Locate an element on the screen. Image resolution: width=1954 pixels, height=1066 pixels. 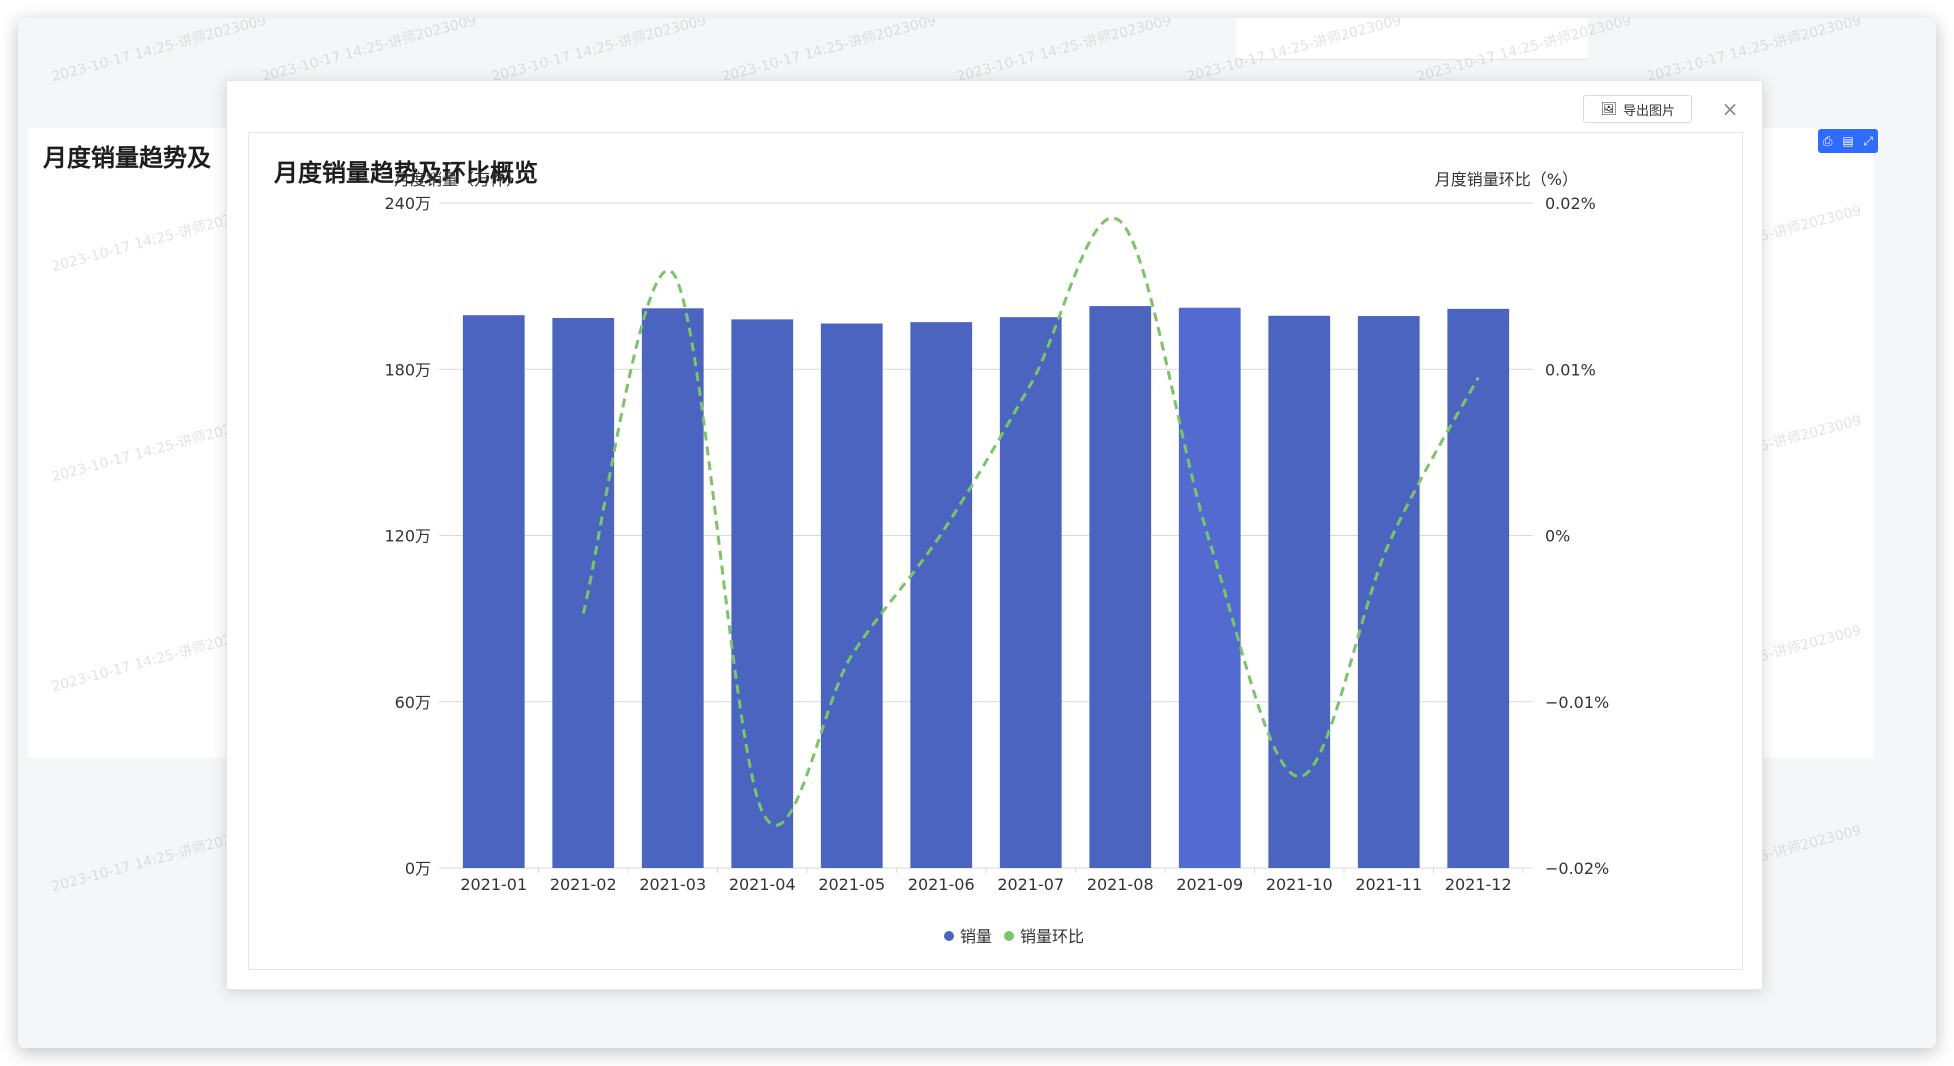
x-tick-label: 2021-02 is located at coordinates (583, 884).